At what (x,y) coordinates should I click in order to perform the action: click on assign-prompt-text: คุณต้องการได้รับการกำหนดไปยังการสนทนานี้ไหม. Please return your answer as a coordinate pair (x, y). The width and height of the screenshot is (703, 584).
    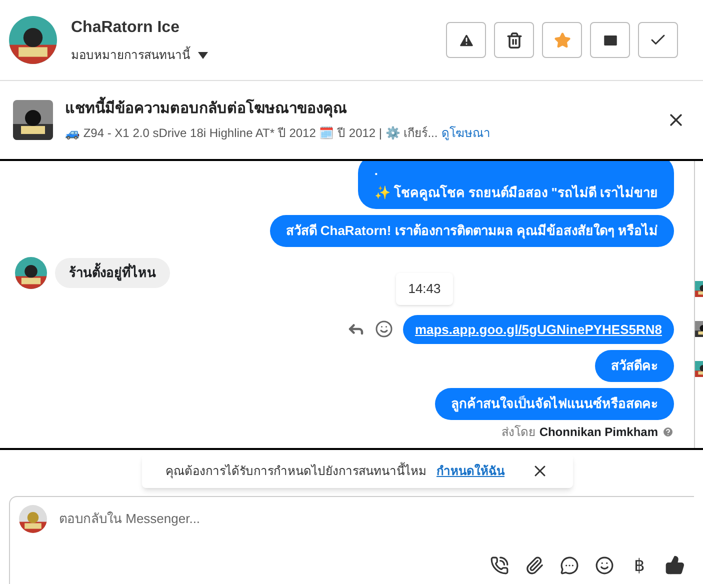
    Looking at the image, I should click on (296, 471).